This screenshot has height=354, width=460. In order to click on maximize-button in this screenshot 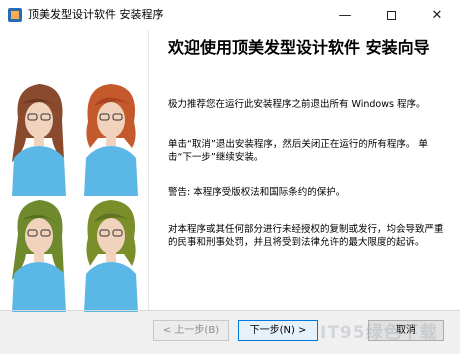, I will do `click(391, 15)`.